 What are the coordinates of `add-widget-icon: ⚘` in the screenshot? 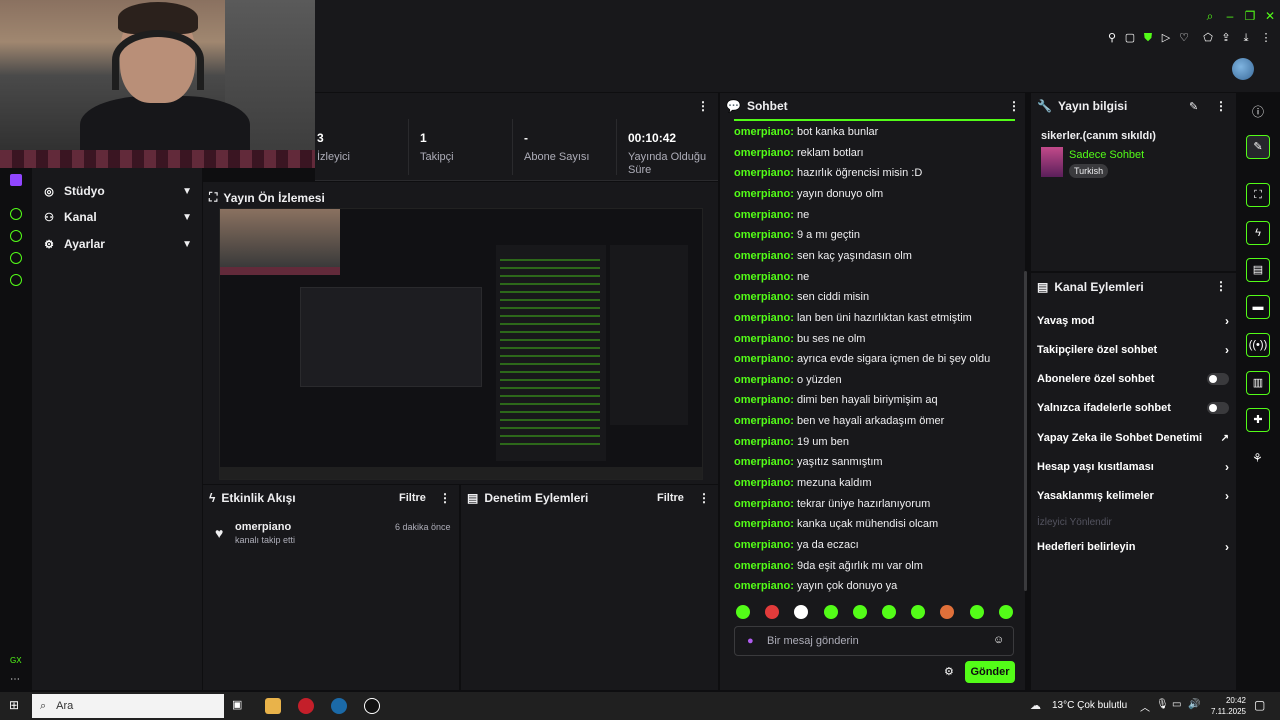 It's located at (1257, 458).